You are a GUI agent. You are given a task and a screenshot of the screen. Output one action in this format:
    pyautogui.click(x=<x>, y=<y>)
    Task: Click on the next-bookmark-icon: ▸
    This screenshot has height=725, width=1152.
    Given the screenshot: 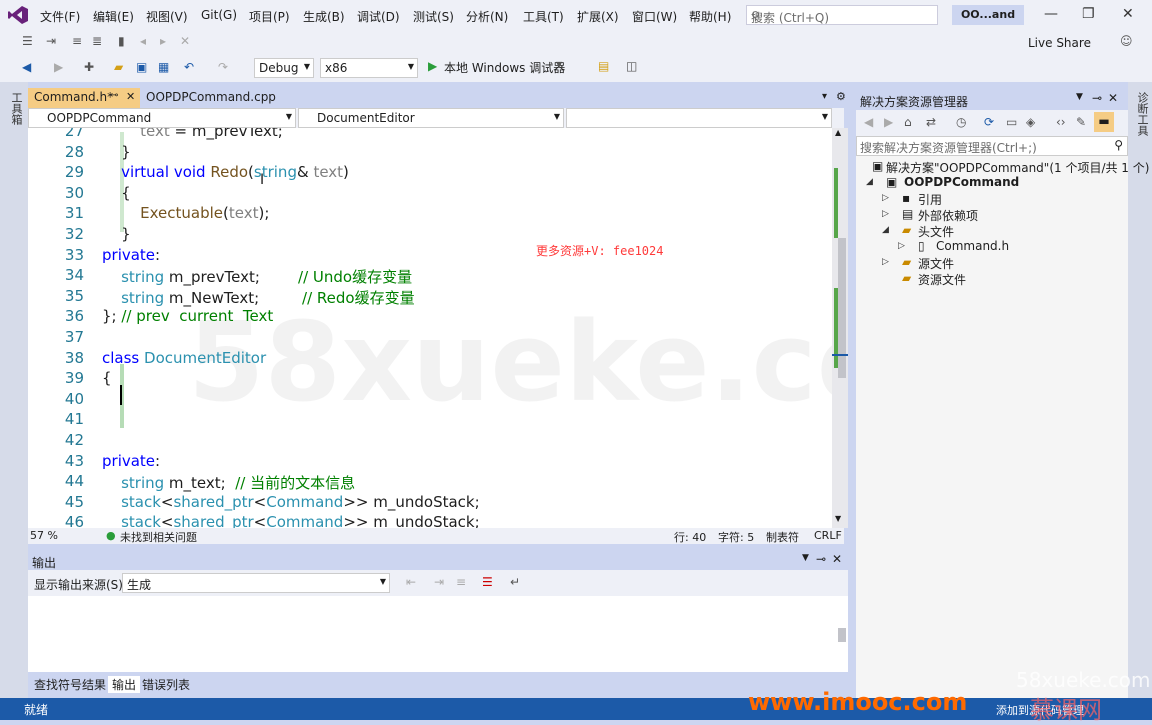 What is the action you would take?
    pyautogui.click(x=163, y=41)
    